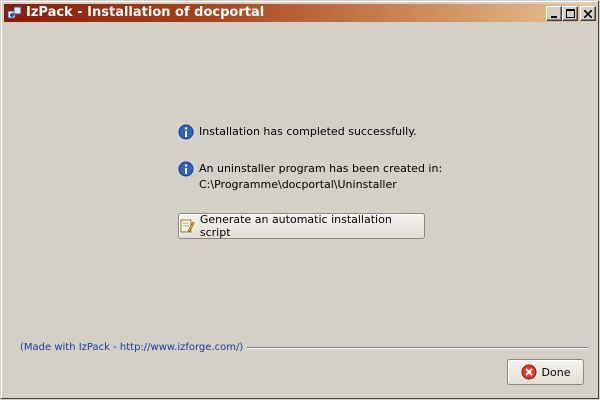 The image size is (600, 400). I want to click on success-message-text: Installation has completed successfully., so click(308, 131).